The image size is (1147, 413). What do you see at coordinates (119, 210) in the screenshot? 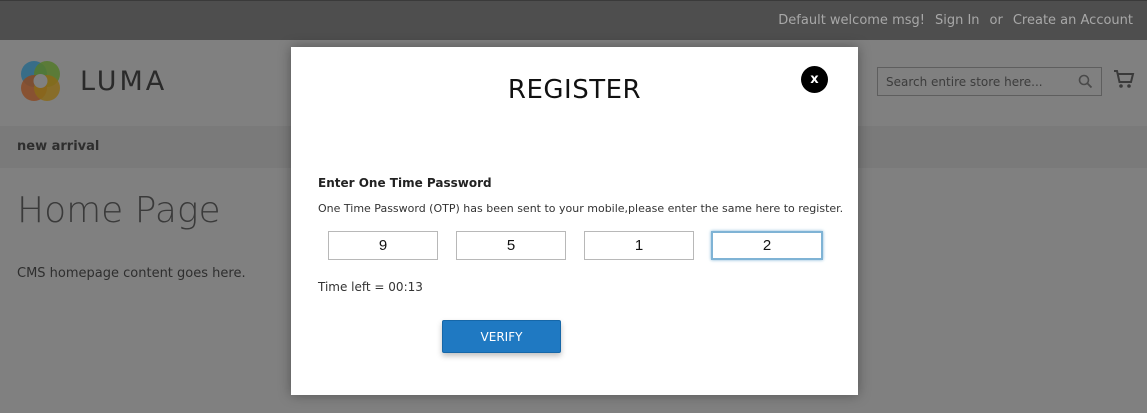
I see `page-title: Home Page` at bounding box center [119, 210].